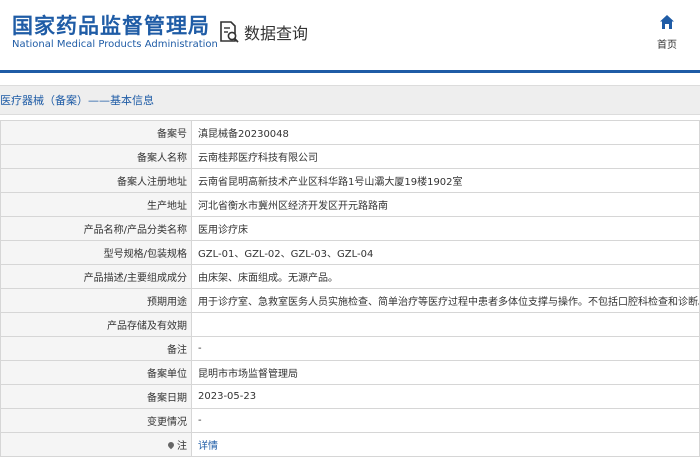 Image resolution: width=700 pixels, height=472 pixels. Describe the element at coordinates (96, 132) in the screenshot. I see `field-label: 备案号` at that location.